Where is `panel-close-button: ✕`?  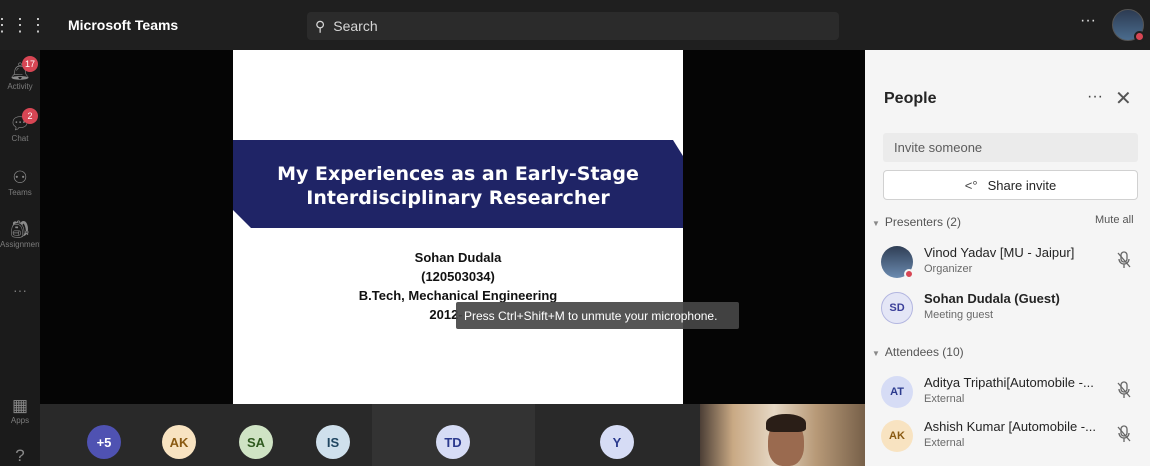
panel-close-button: ✕ is located at coordinates (1123, 98).